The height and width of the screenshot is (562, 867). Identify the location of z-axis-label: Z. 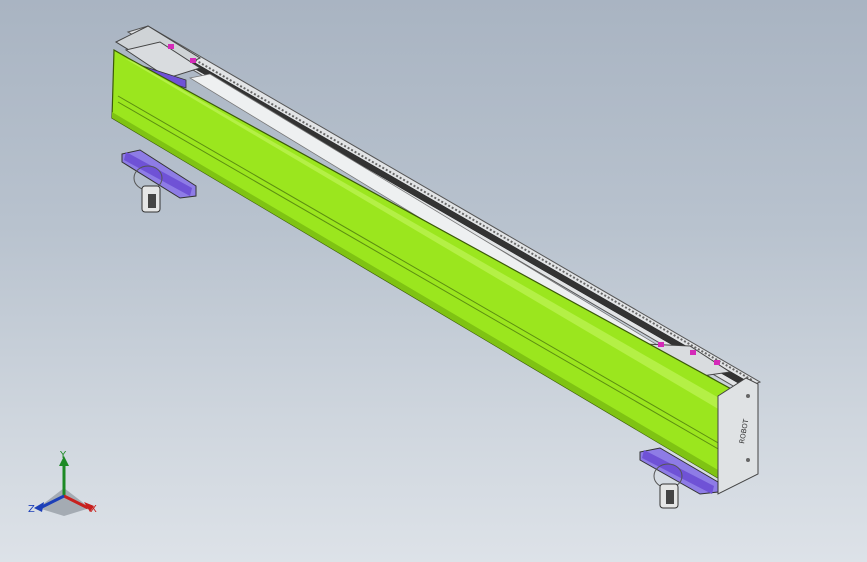
(31, 509).